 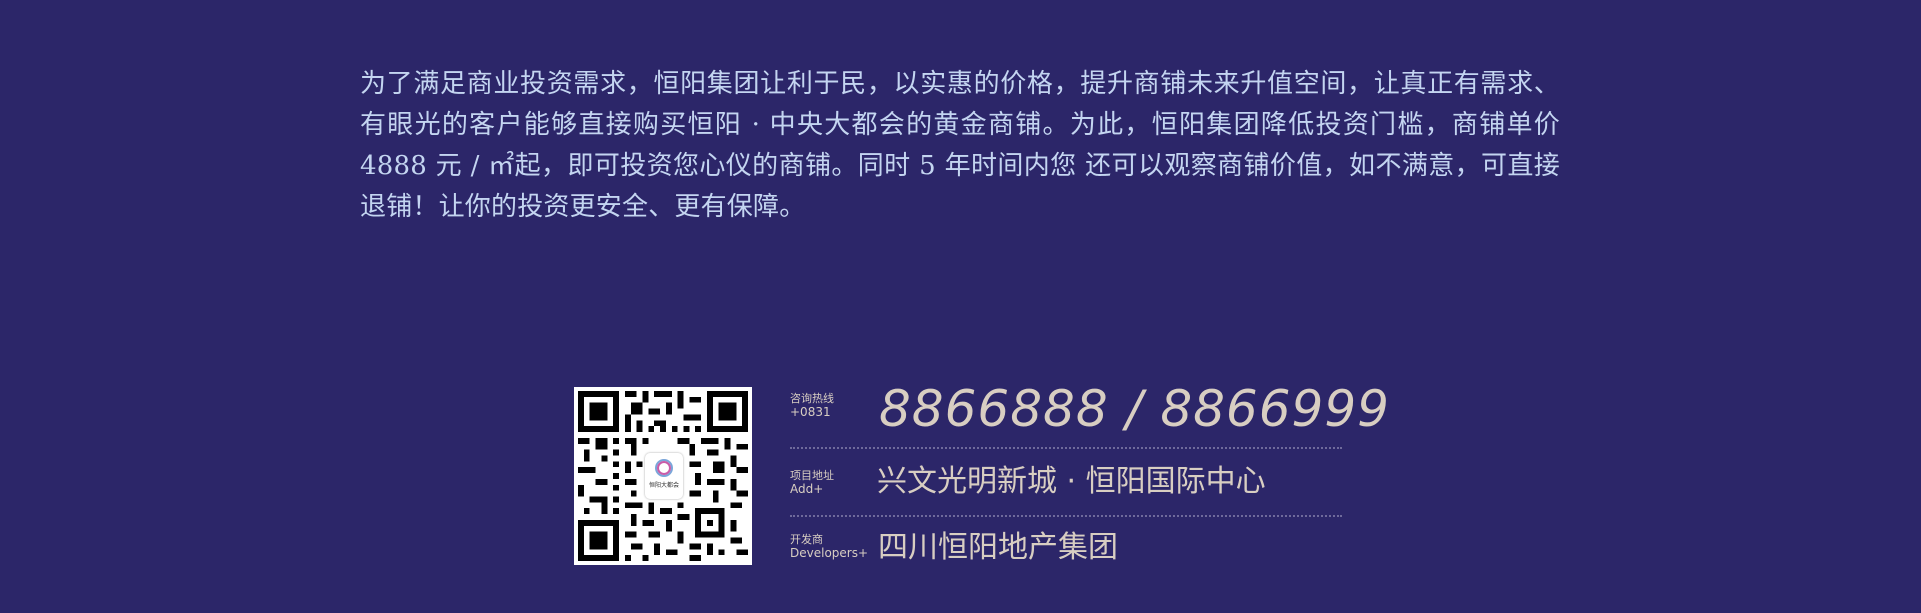 I want to click on hotline-label: 咨询热线 +0831, so click(x=812, y=406).